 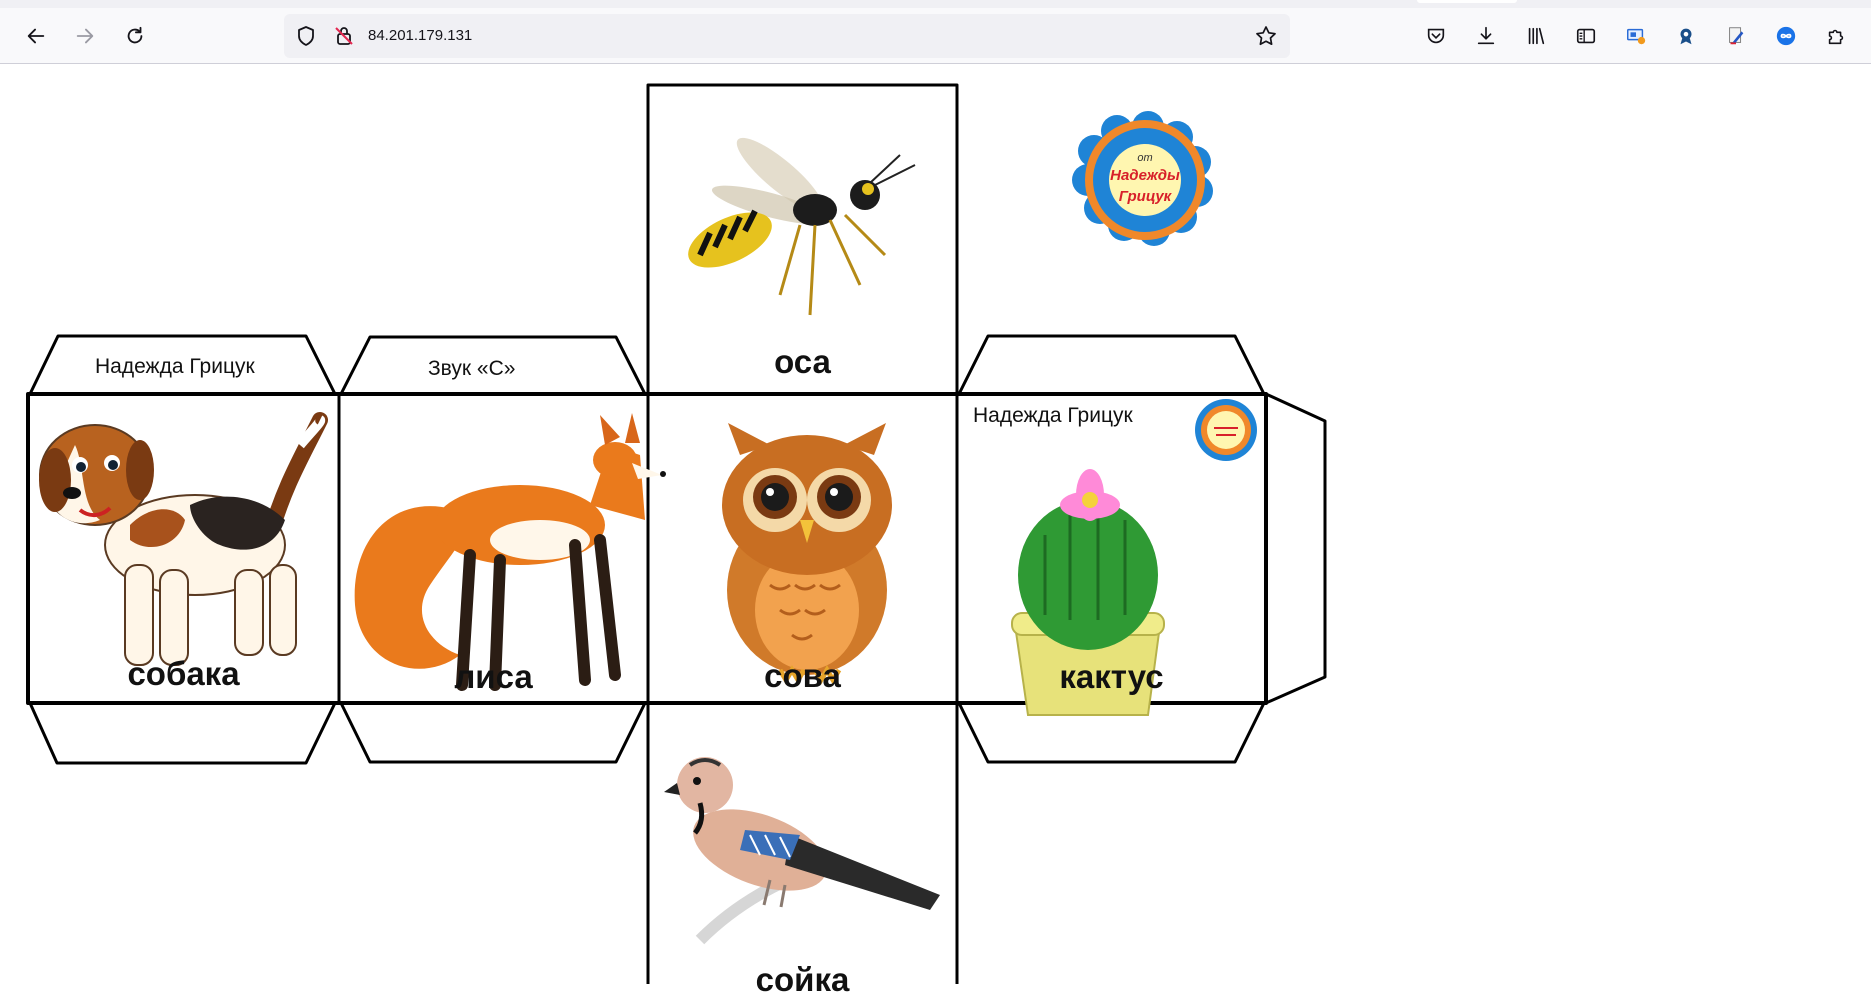 I want to click on download-icon, so click(x=1486, y=36).